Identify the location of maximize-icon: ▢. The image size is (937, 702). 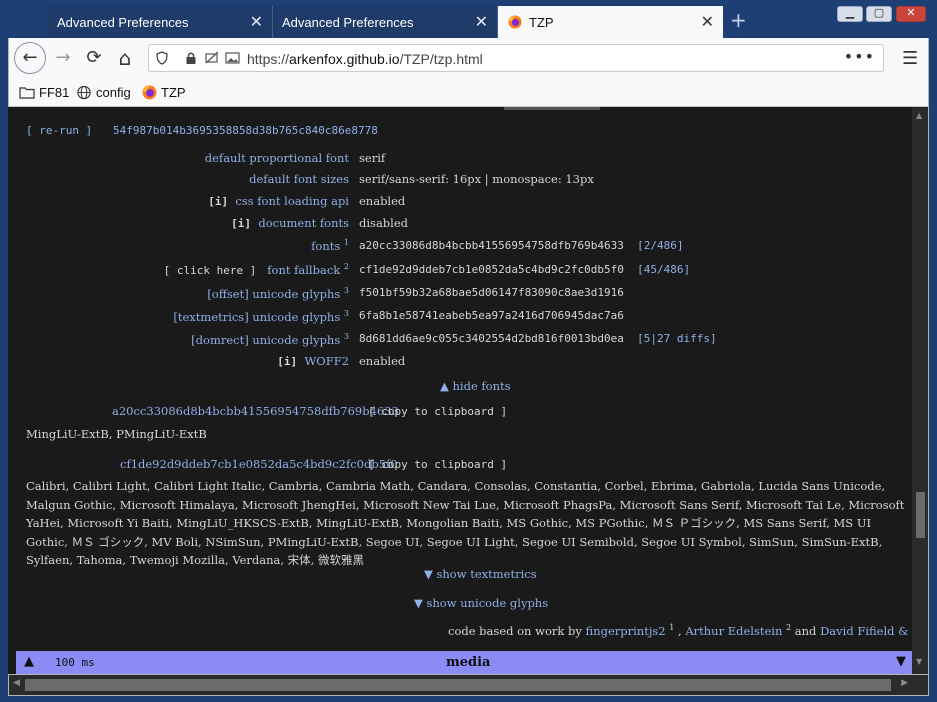
(879, 12).